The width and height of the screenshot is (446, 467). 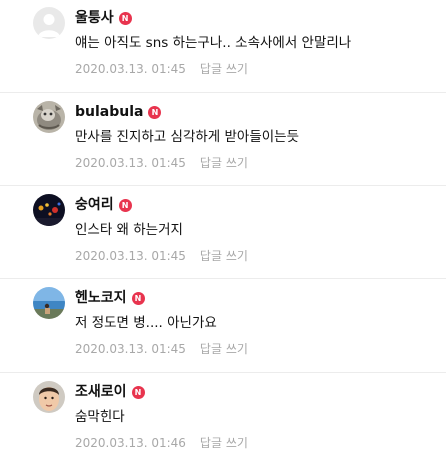 What do you see at coordinates (187, 137) in the screenshot?
I see `comment-text: 만사를 진지하고 심각하게 받아들이는듯` at bounding box center [187, 137].